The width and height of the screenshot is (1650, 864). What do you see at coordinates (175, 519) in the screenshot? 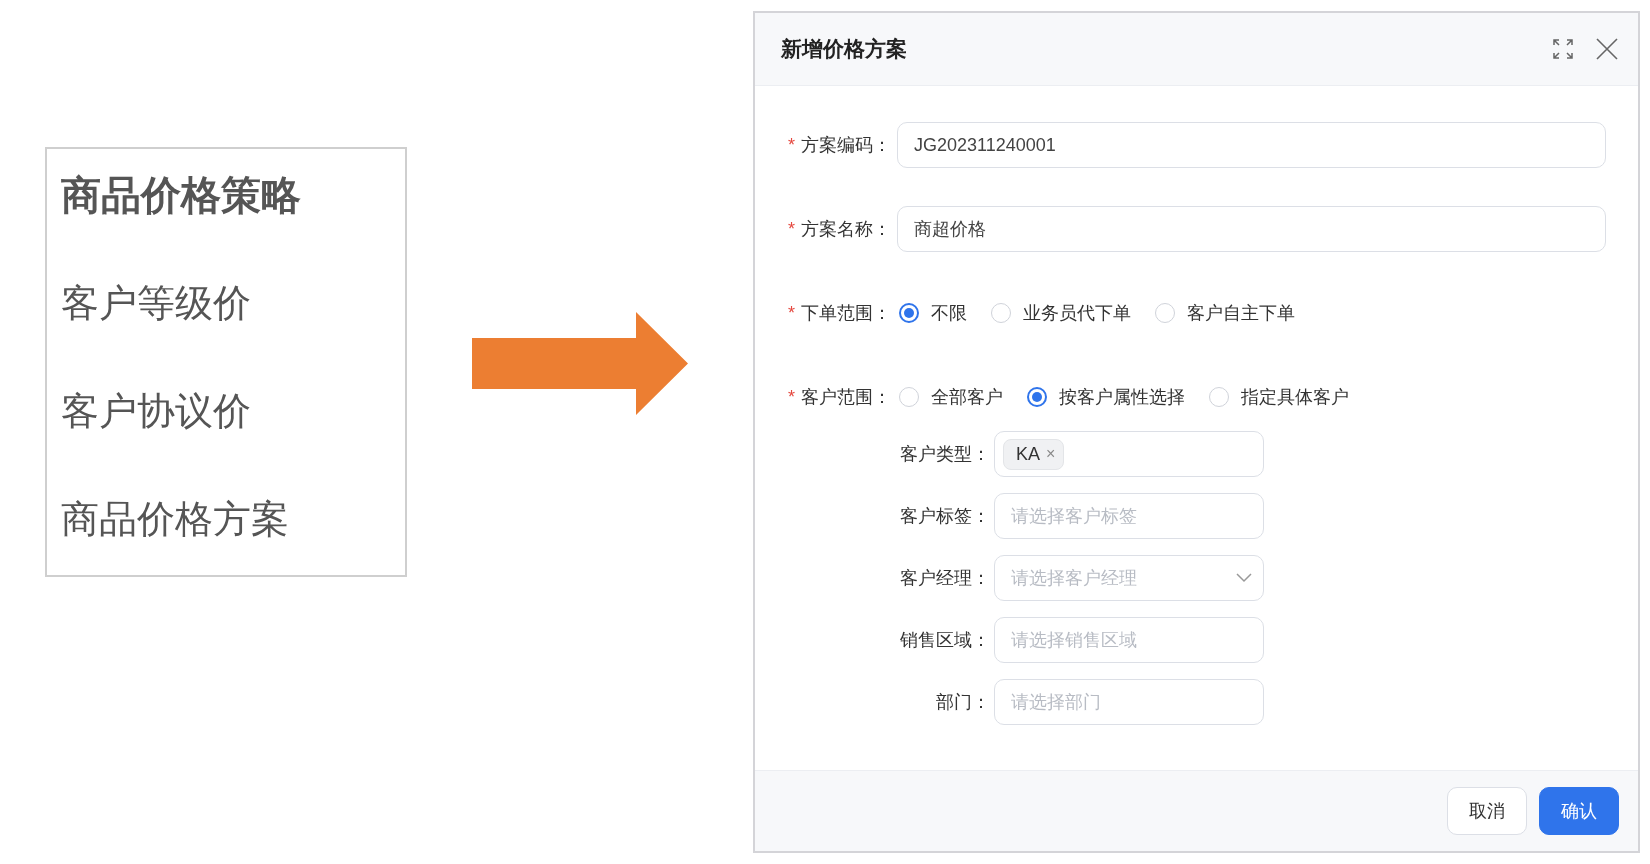
I see `panel-item: 商品价格方案` at bounding box center [175, 519].